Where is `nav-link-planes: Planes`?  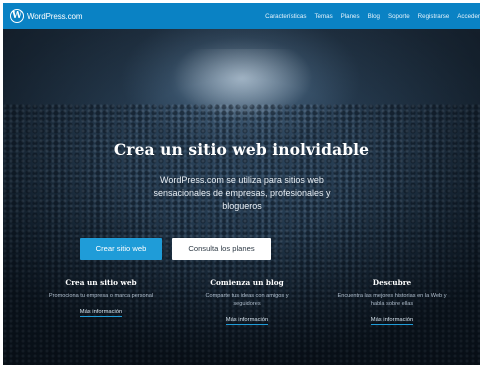
nav-link-planes: Planes is located at coordinates (350, 16).